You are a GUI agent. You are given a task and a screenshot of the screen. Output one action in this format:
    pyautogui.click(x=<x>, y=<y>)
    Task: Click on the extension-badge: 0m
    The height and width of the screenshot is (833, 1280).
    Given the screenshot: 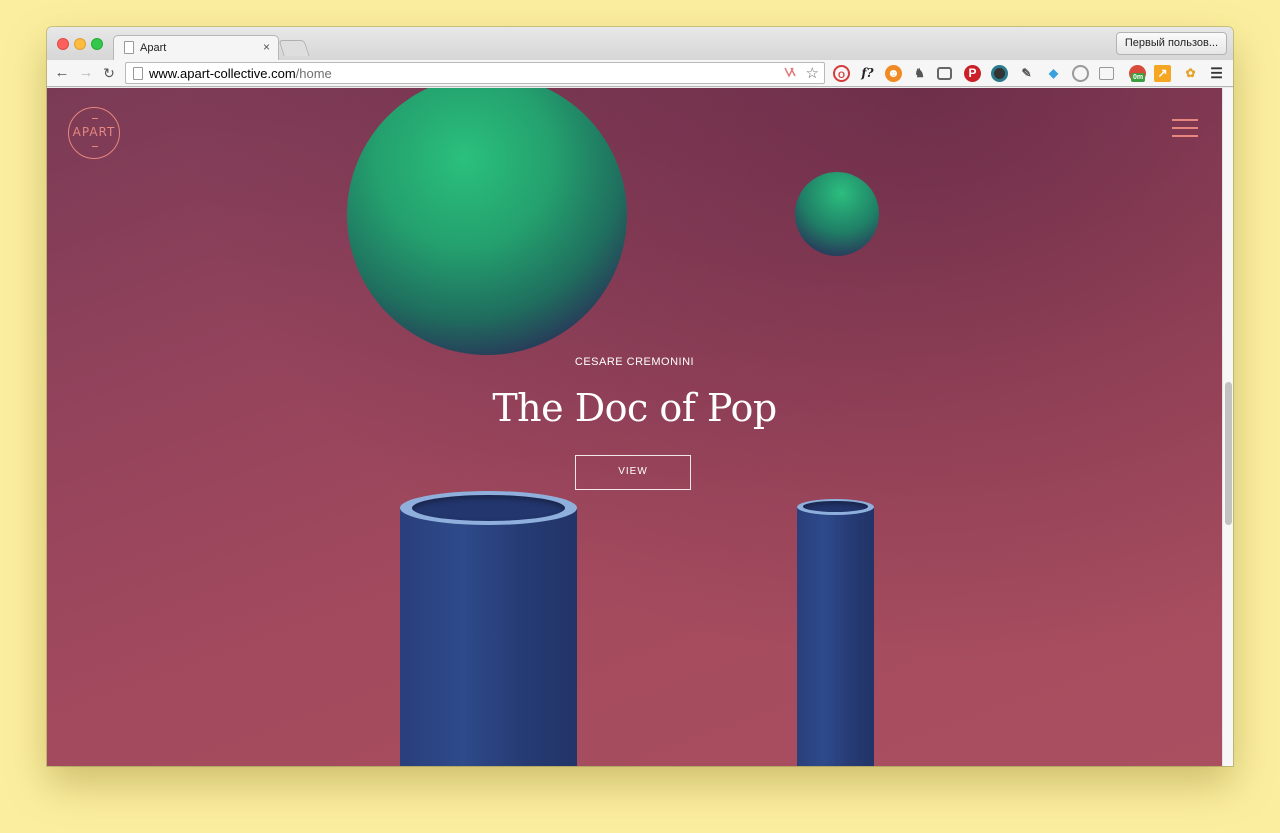 What is the action you would take?
    pyautogui.click(x=1138, y=77)
    